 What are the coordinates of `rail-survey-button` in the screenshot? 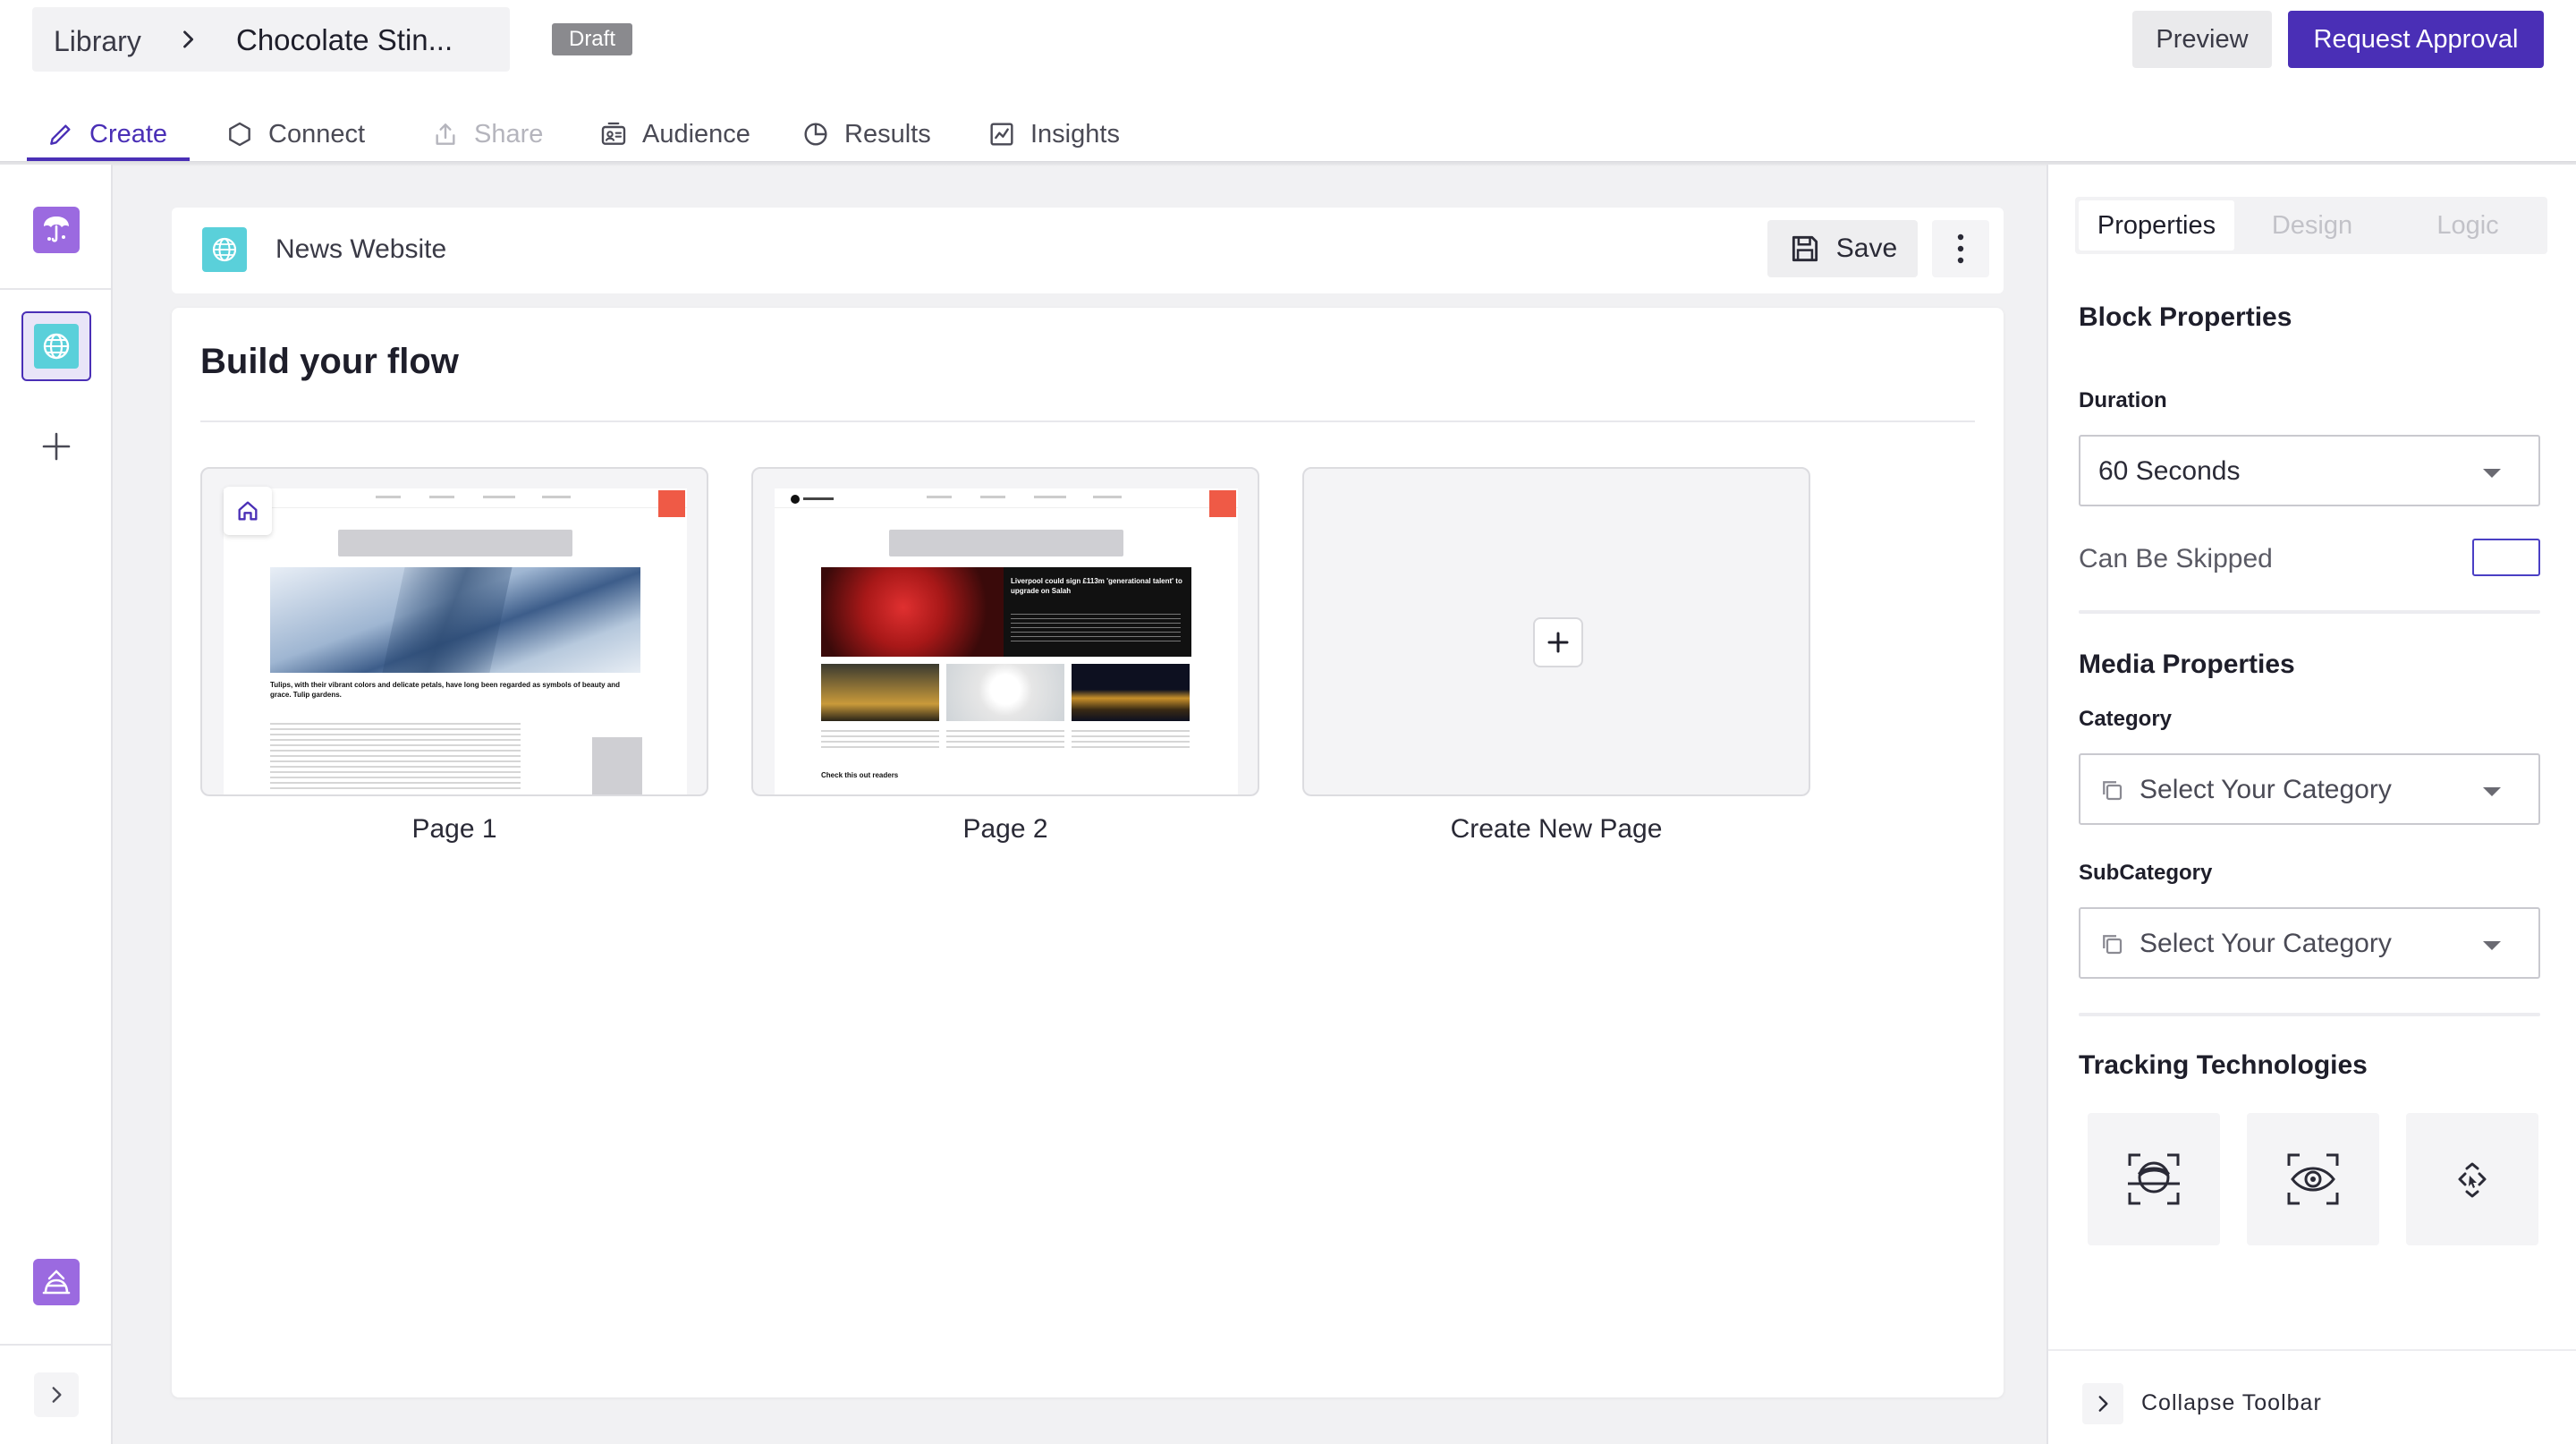 It's located at (56, 230).